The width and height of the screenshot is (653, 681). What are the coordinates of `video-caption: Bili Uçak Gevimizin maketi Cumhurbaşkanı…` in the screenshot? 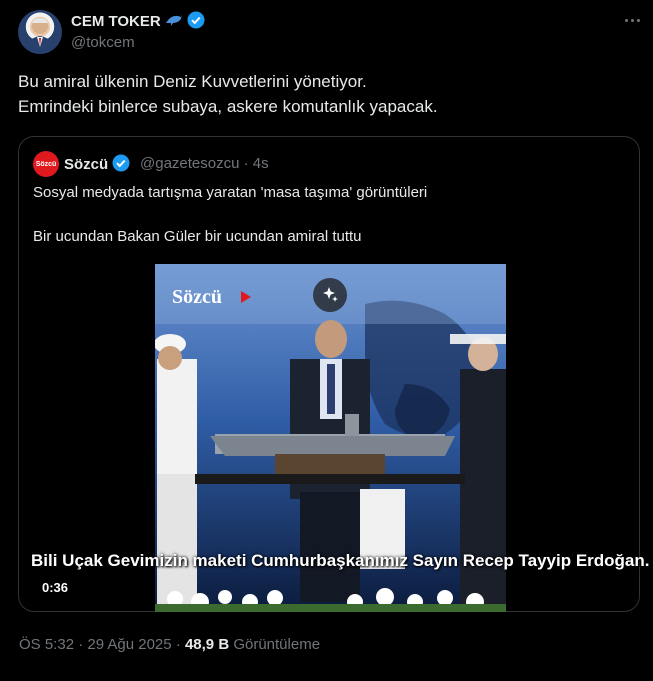 It's located at (340, 560).